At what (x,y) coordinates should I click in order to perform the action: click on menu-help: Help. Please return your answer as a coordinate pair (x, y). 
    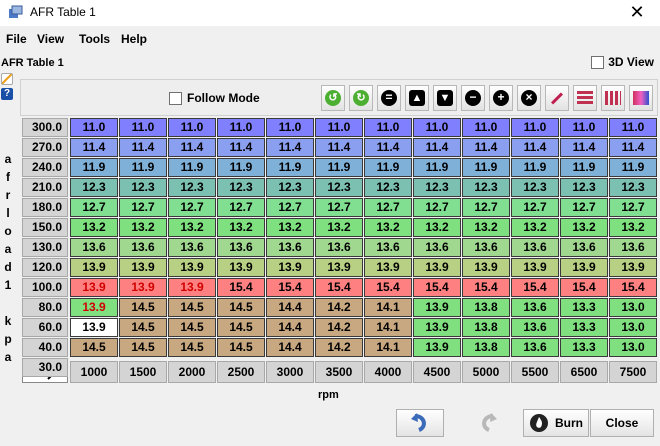
    Looking at the image, I should click on (134, 39).